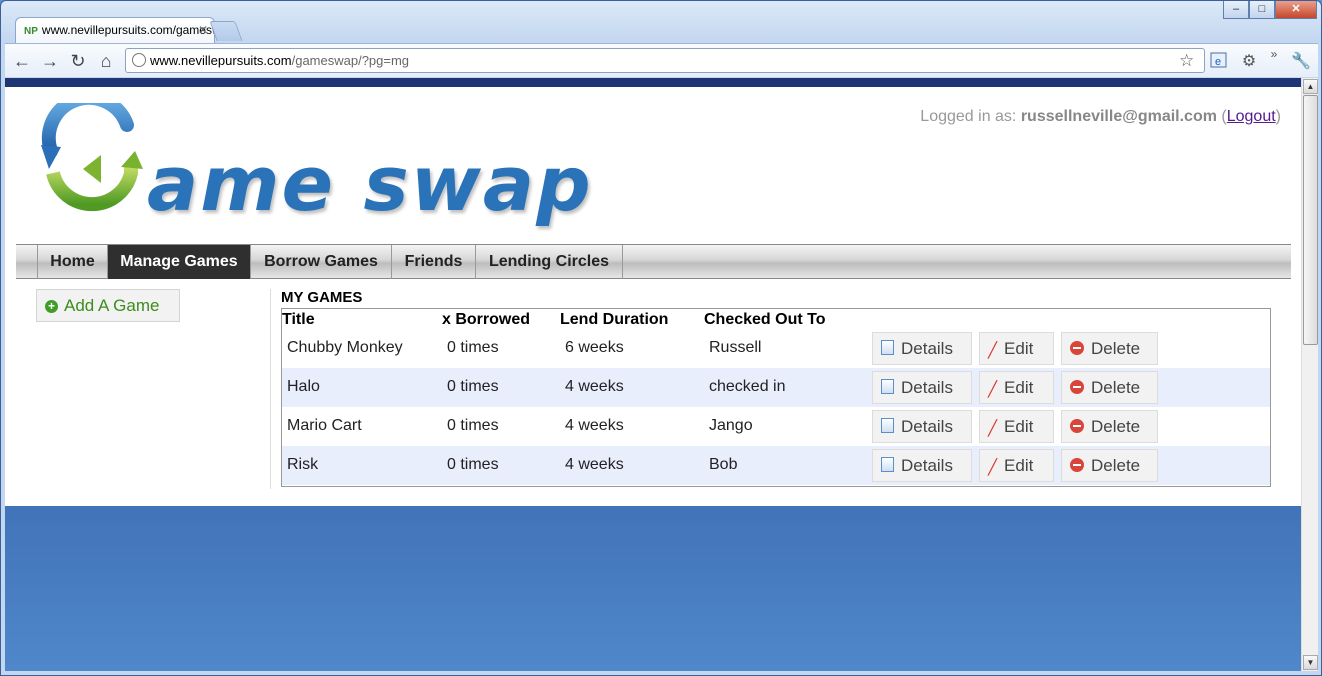 Image resolution: width=1322 pixels, height=676 pixels. Describe the element at coordinates (370, 183) in the screenshot. I see `logo-wordmark: ame swap` at that location.